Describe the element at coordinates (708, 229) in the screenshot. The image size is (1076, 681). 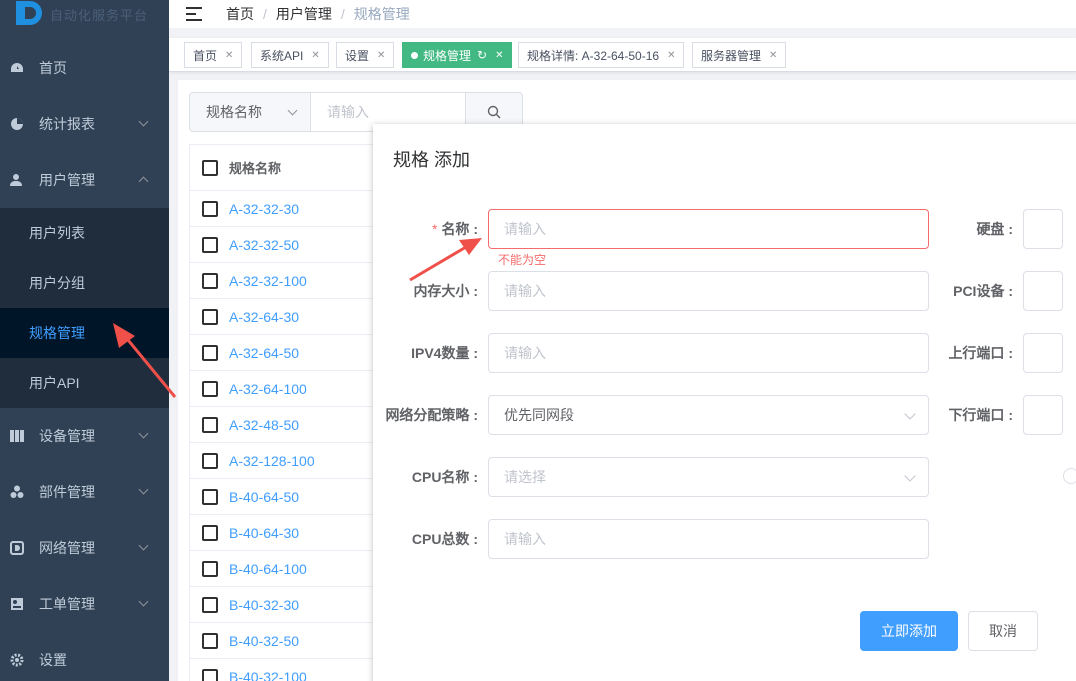
I see `name-input: 请输入` at that location.